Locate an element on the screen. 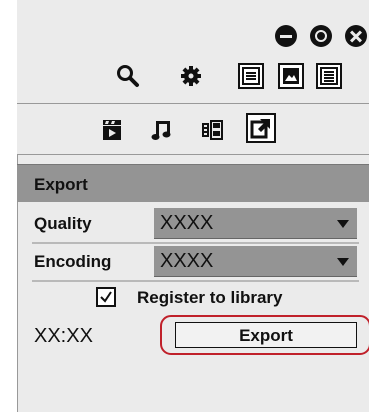 Image resolution: width=369 pixels, height=412 pixels. export-button: Export is located at coordinates (266, 335).